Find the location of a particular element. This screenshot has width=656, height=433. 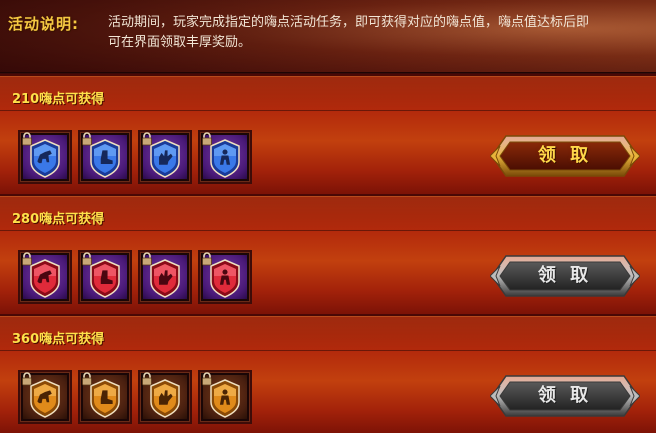

description-line-1: 活动期间，玩家完成指定的嗨点活动任务，即可获得对应的嗨点值，嗨点值达标后即 is located at coordinates (349, 22).